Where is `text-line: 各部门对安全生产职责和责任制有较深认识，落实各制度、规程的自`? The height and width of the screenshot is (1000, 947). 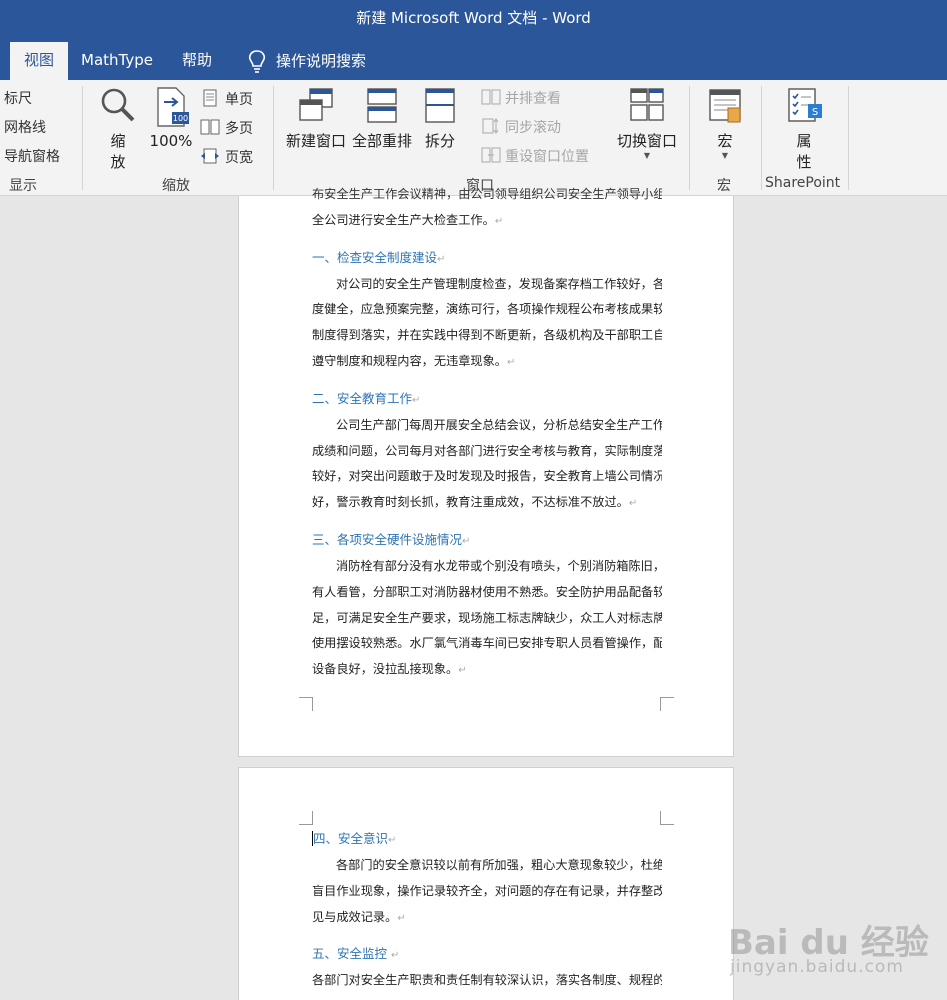 text-line: 各部门对安全生产职责和责任制有较深认识，落实各制度、规程的自 is located at coordinates (487, 980).